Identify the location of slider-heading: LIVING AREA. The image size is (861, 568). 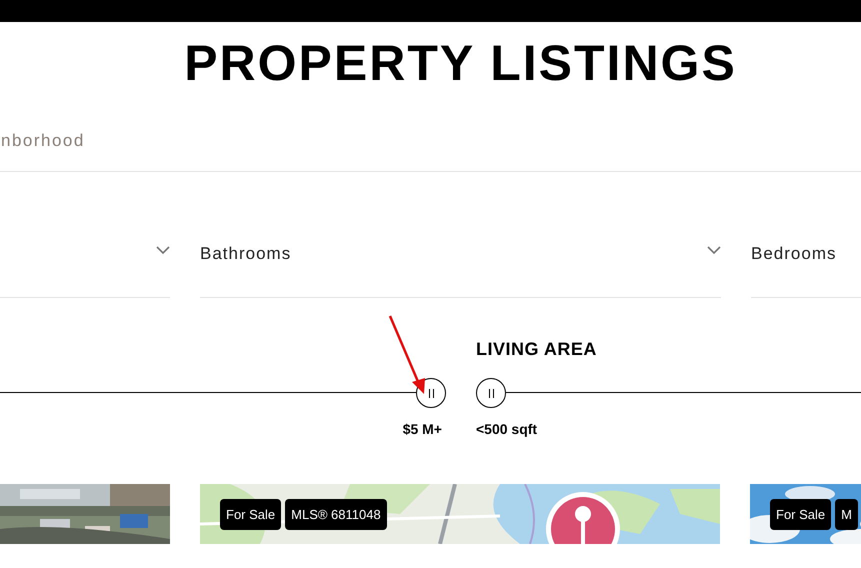
(536, 349).